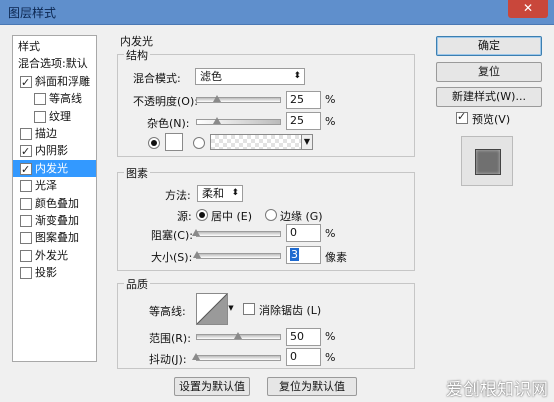 This screenshot has height=402, width=554. Describe the element at coordinates (249, 309) in the screenshot. I see `antialias-checkbox` at that location.